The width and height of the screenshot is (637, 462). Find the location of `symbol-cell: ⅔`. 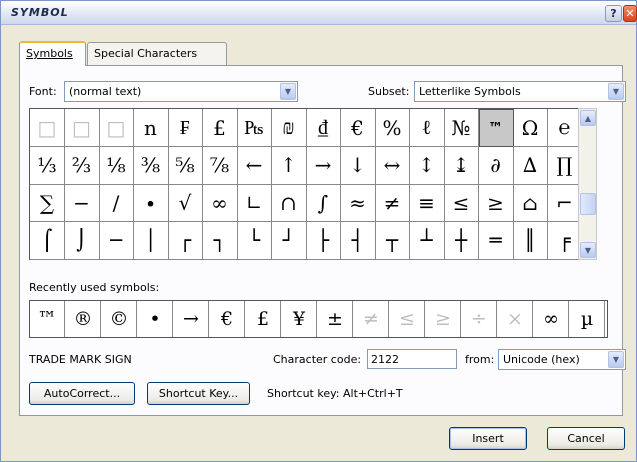

symbol-cell: ⅔ is located at coordinates (82, 165).